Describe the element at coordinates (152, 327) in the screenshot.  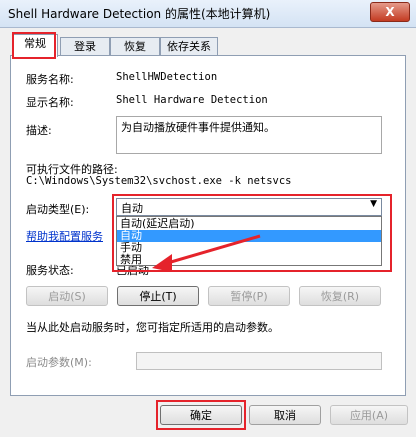
I see `start-params-hint: 当从此处启动服务时，您可指定所适用的启动参数。` at that location.